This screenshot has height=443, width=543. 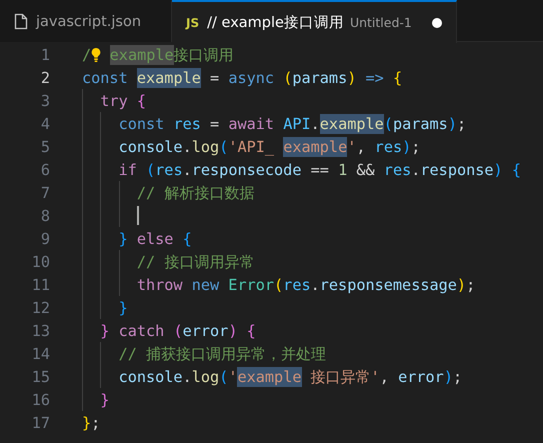 What do you see at coordinates (195, 192) in the screenshot?
I see `code-comment: // 解析接口数据` at bounding box center [195, 192].